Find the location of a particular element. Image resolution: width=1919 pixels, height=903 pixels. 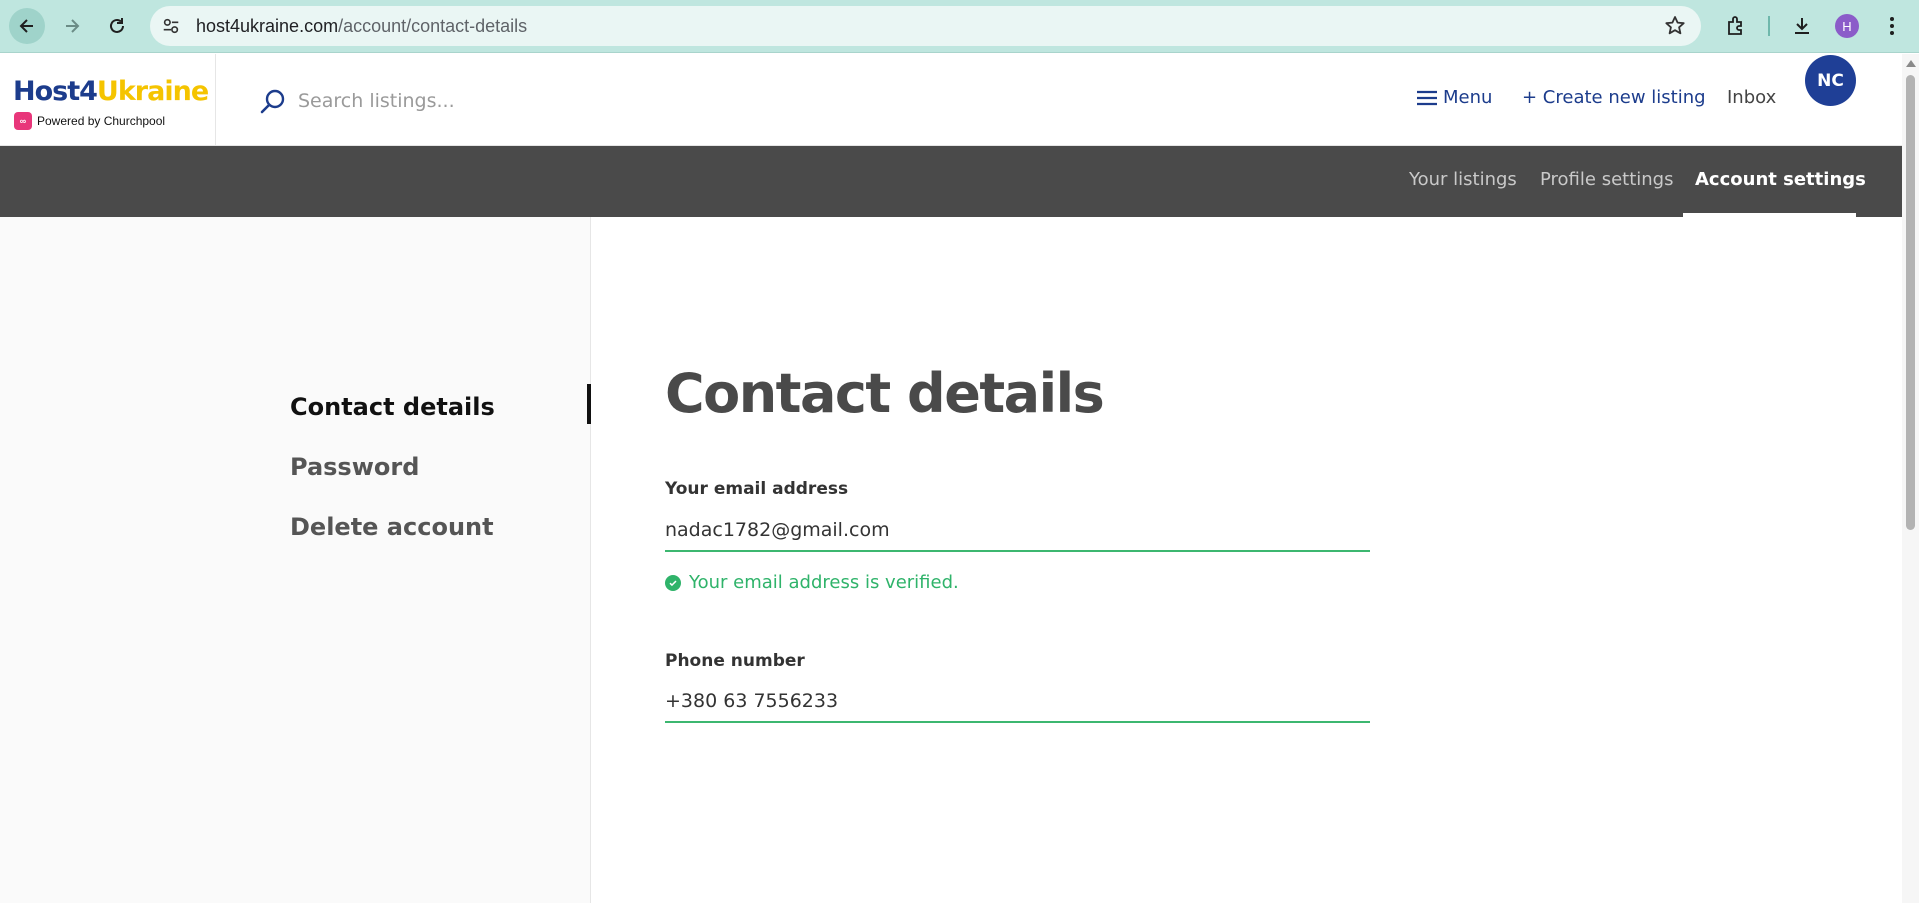

email-label: Your email address is located at coordinates (757, 489).